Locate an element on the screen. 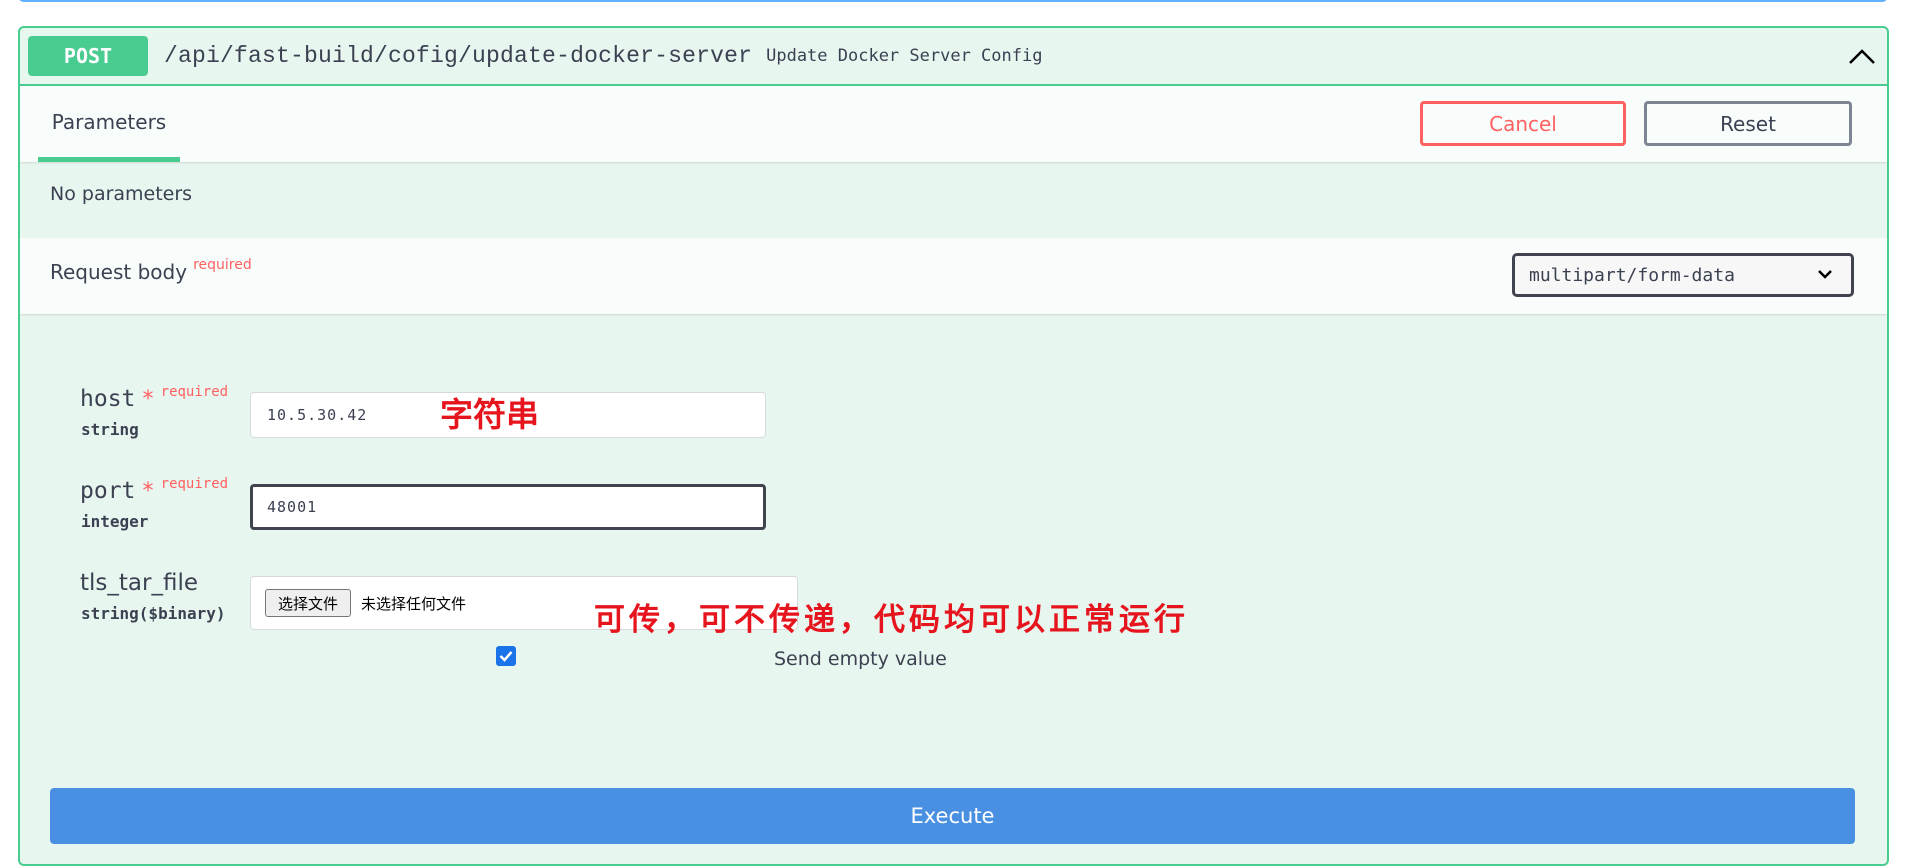 Image resolution: width=1909 pixels, height=866 pixels. host-annotation: 字符串 is located at coordinates (489, 414).